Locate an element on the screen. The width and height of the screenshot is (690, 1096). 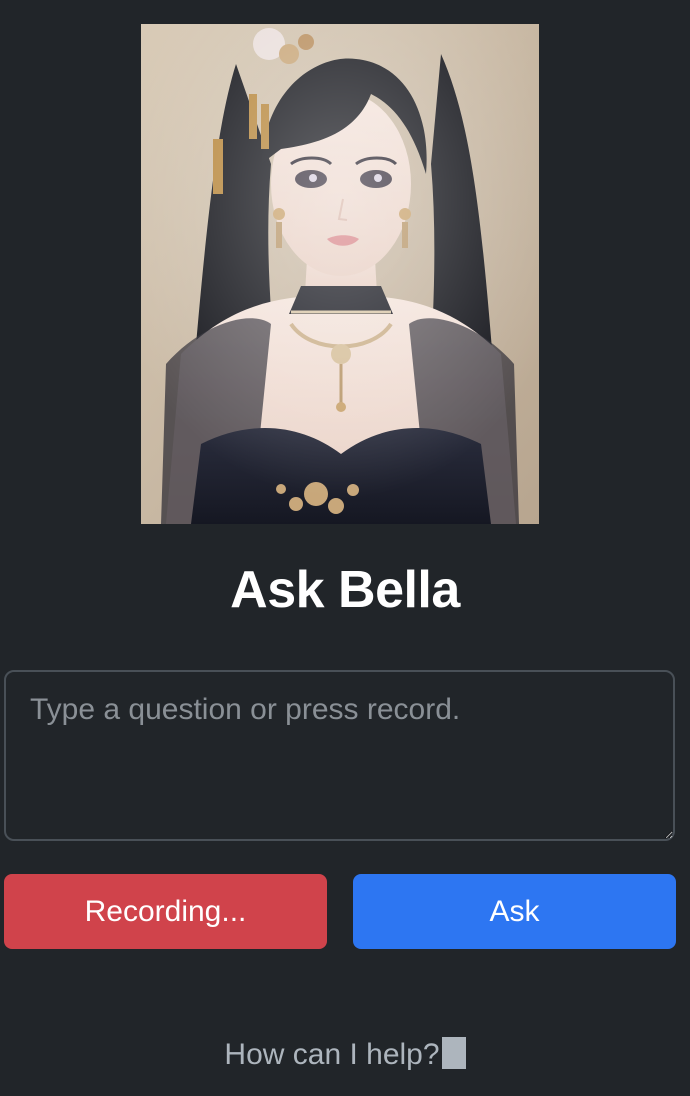
response-area: How can I help? is located at coordinates (345, 1055).